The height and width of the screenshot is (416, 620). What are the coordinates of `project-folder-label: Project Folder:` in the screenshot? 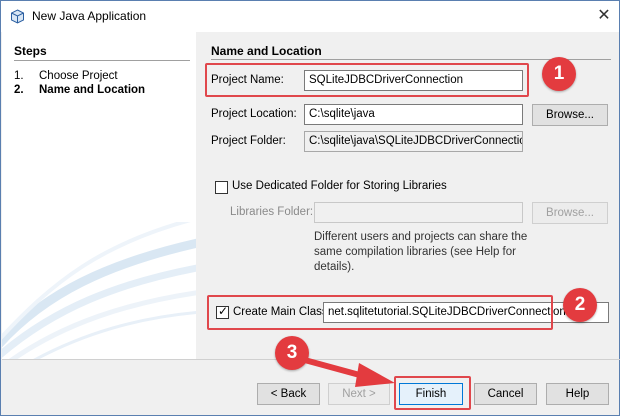 It's located at (248, 141).